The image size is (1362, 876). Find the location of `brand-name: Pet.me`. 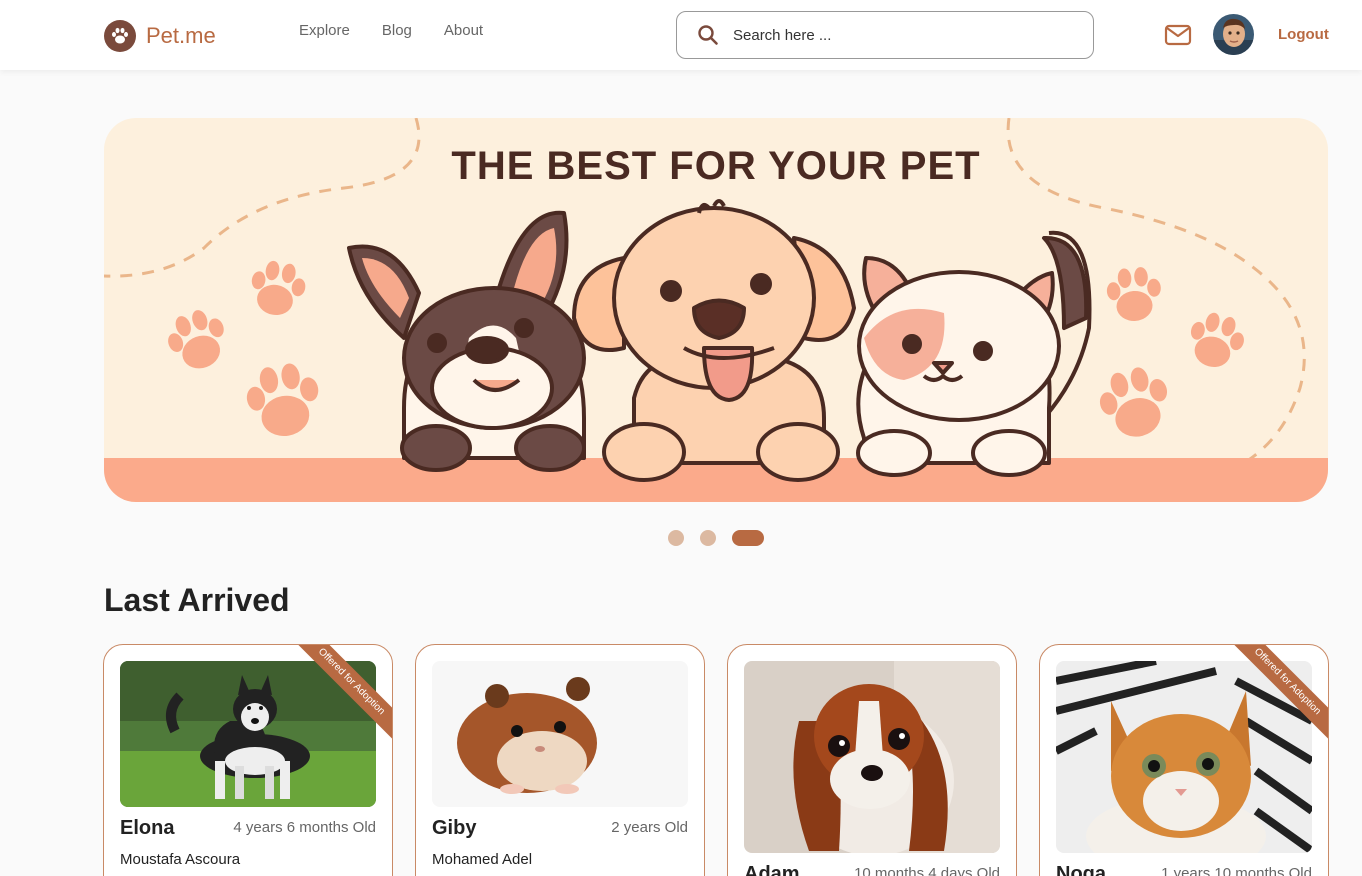

brand-name: Pet.me is located at coordinates (181, 35).